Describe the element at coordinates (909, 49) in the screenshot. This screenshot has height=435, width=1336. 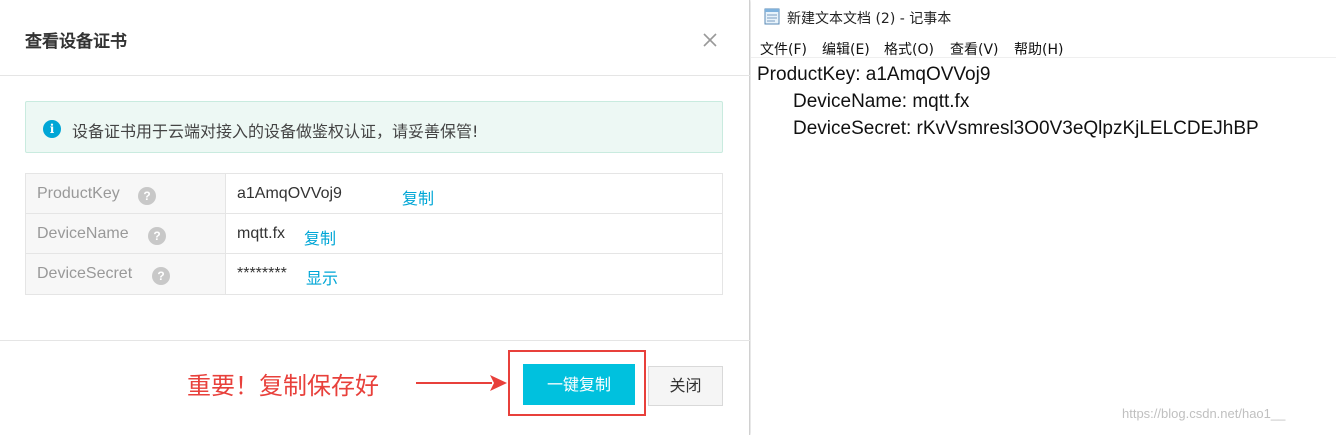
I see `menu-format: 格式(O)` at that location.